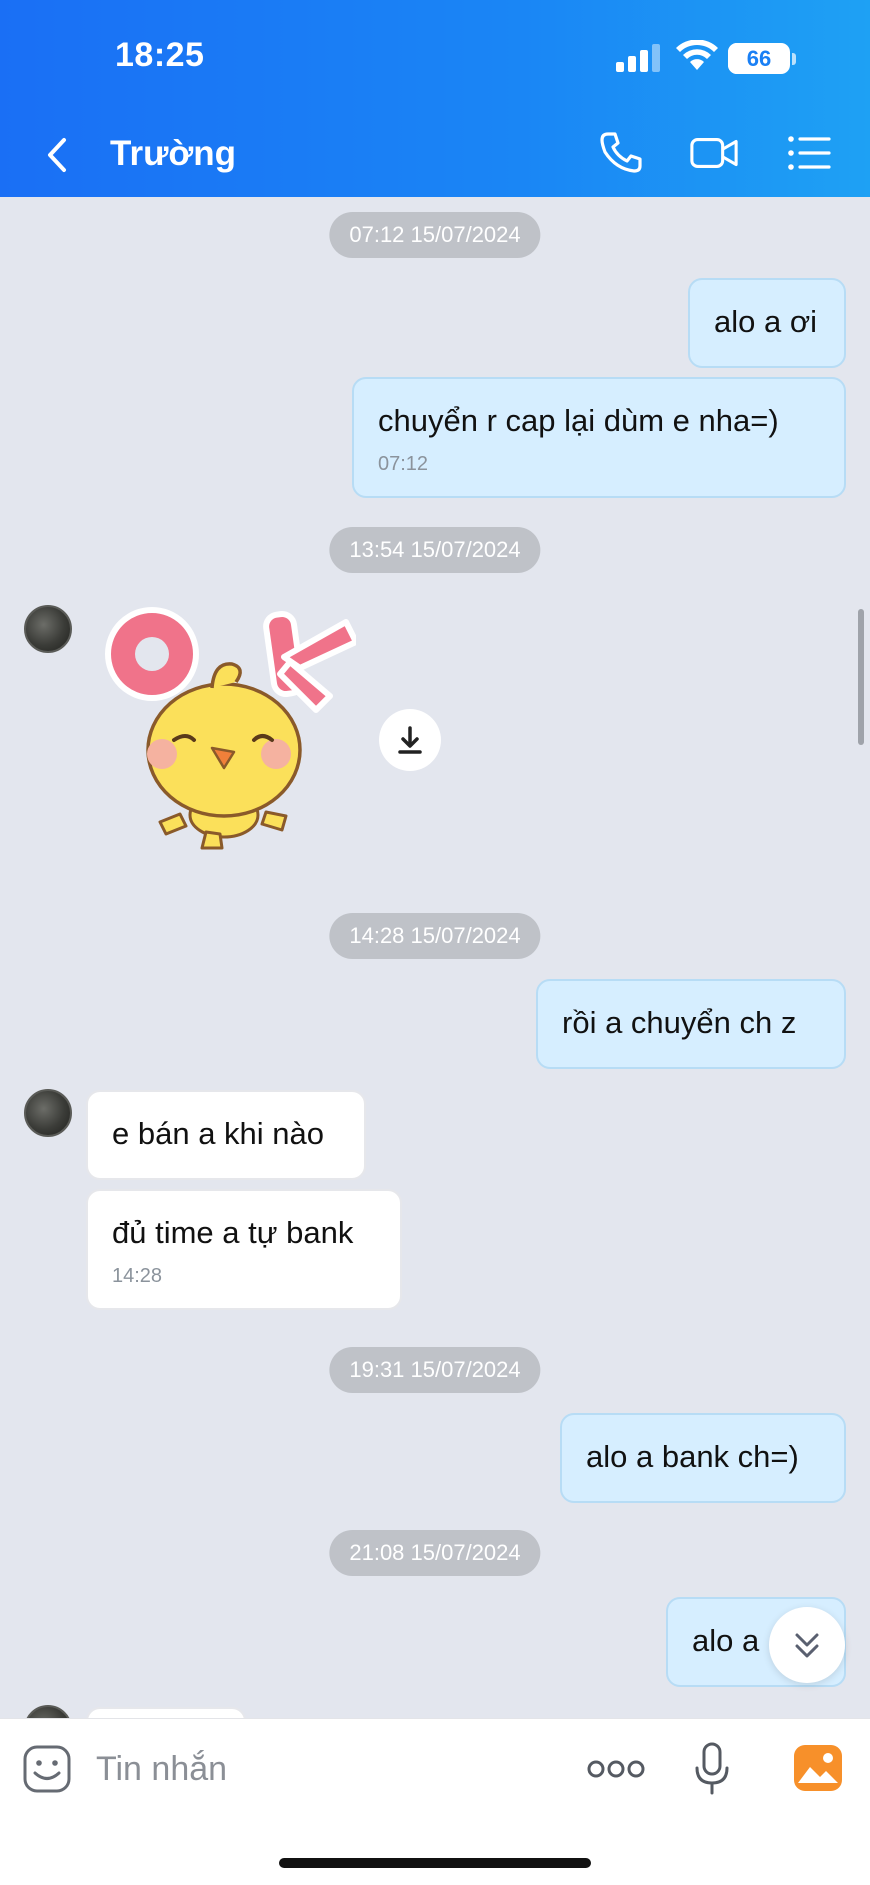  I want to click on menu-list-icon, so click(810, 153).